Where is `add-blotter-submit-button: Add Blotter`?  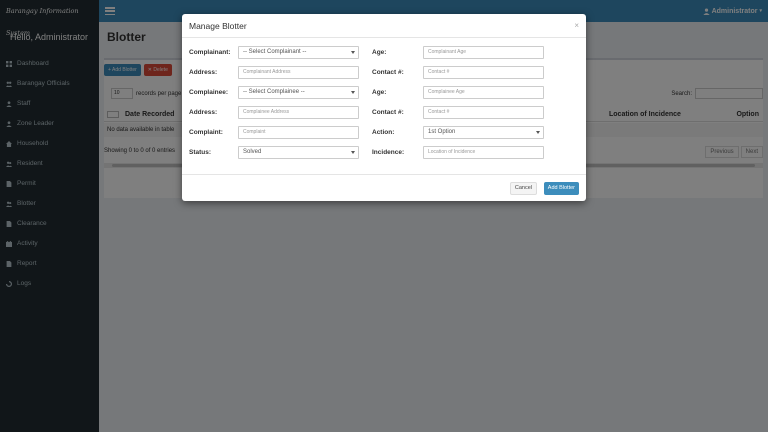
add-blotter-submit-button: Add Blotter is located at coordinates (561, 188).